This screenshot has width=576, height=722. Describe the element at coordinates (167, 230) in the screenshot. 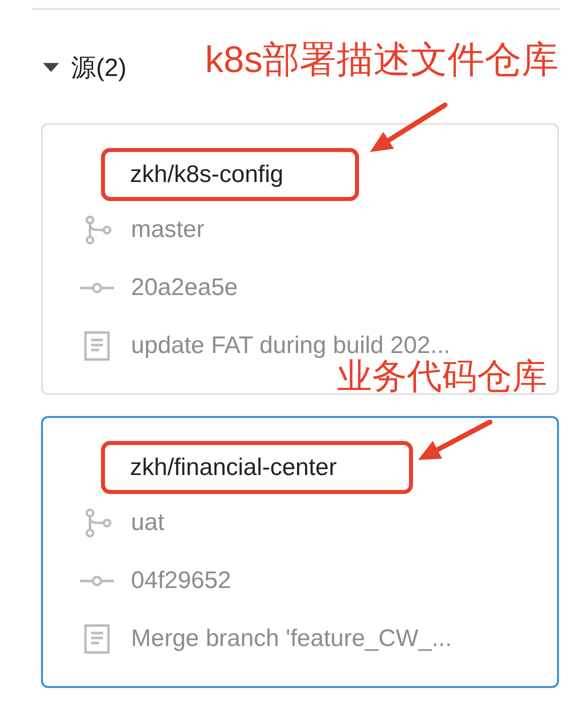

I see `branch-name: master` at that location.